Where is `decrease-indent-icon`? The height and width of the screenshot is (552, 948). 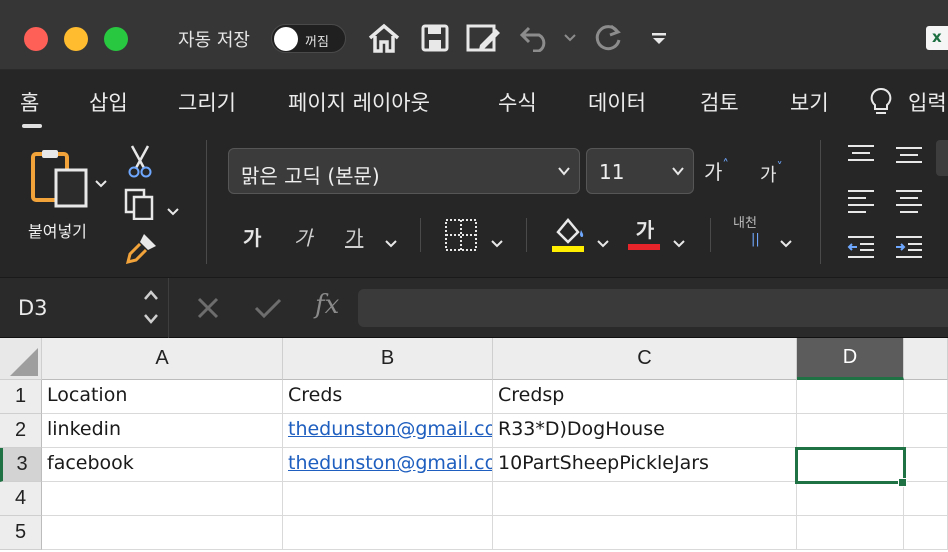 decrease-indent-icon is located at coordinates (861, 249).